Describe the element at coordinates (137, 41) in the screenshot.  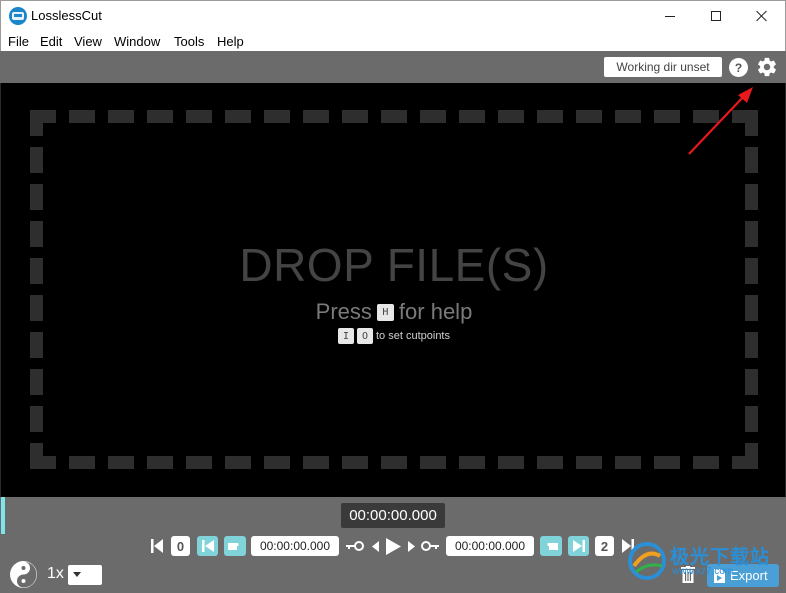
I see `menu-window: Window` at that location.